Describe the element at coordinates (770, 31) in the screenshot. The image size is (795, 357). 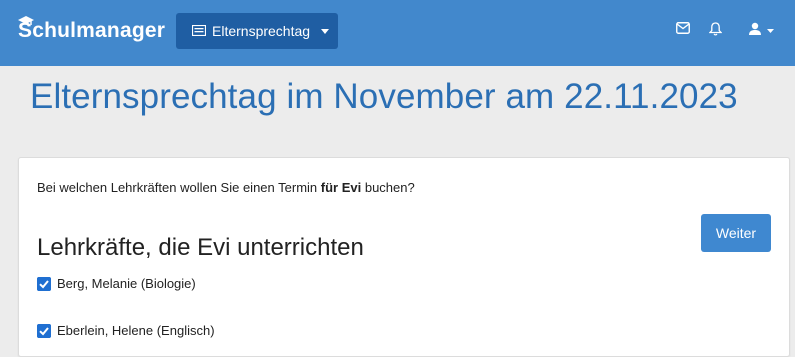
I see `user-menu-chevron-down-icon` at that location.